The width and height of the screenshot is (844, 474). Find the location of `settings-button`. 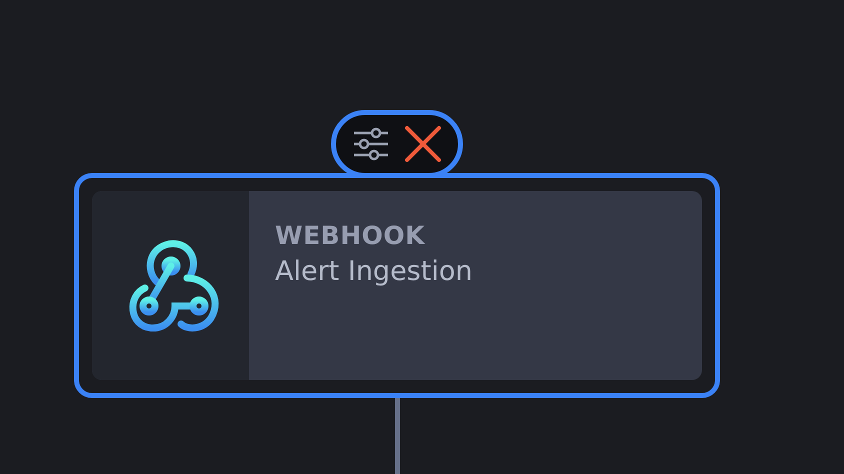

settings-button is located at coordinates (371, 144).